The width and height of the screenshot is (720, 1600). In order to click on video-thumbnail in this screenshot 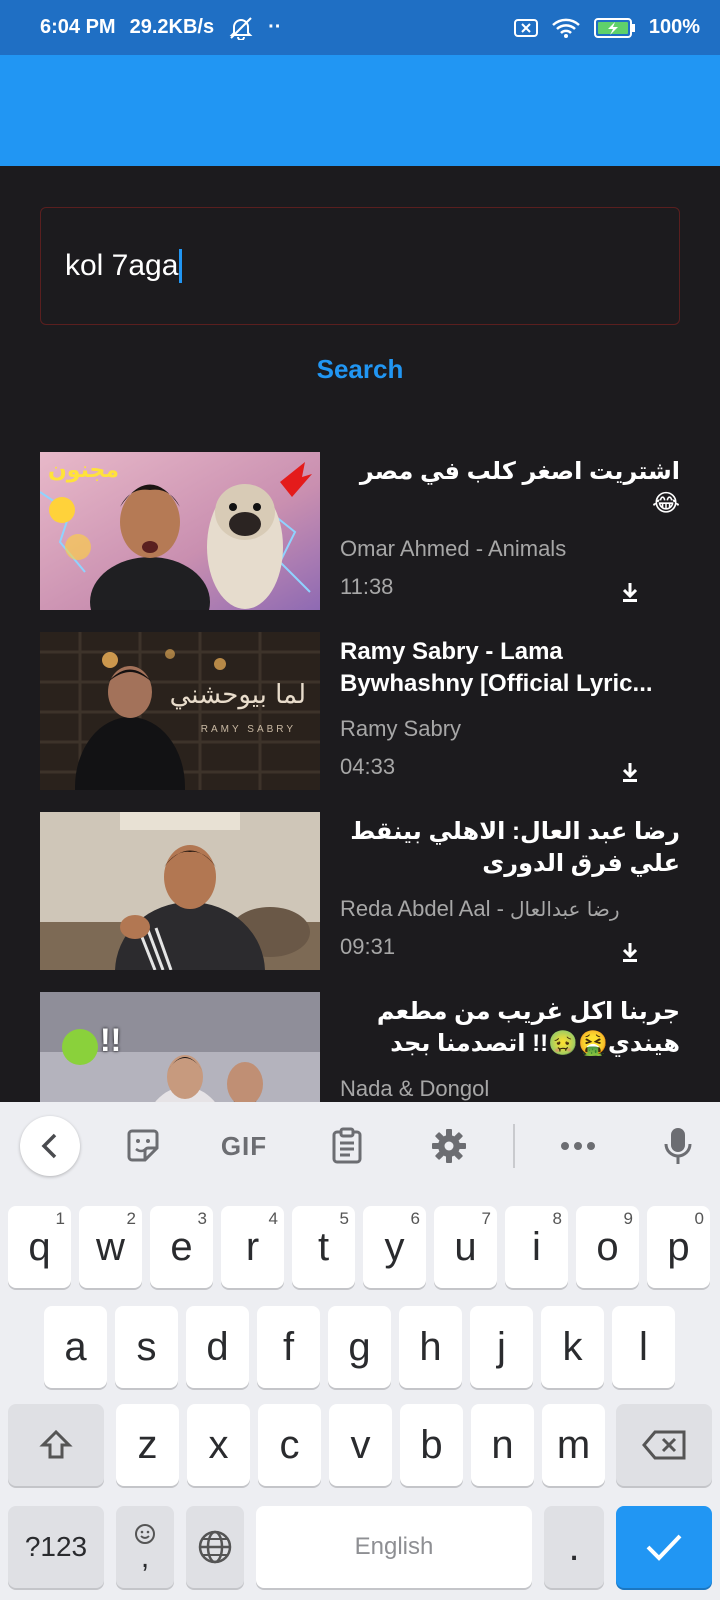, I will do `click(180, 891)`.